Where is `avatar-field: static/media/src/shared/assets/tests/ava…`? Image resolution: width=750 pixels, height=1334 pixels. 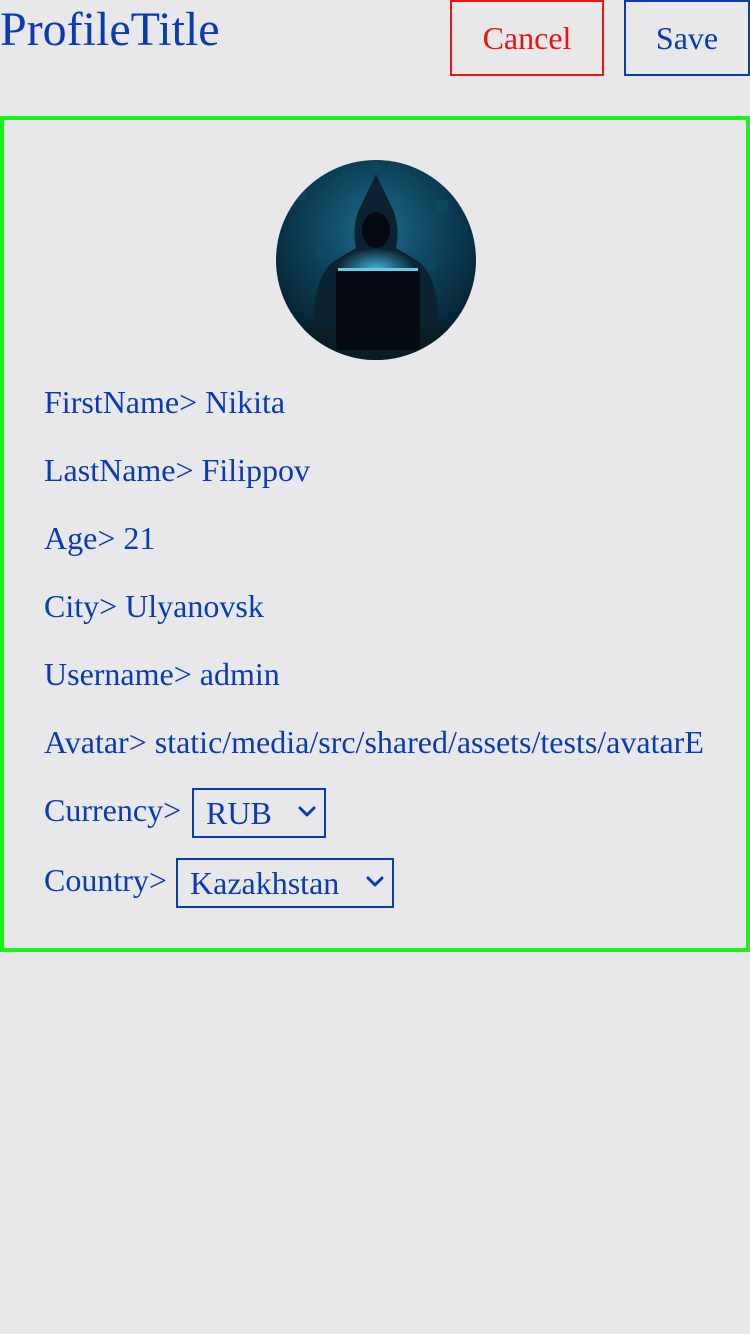 avatar-field: static/media/src/shared/assets/tests/ava… is located at coordinates (429, 742).